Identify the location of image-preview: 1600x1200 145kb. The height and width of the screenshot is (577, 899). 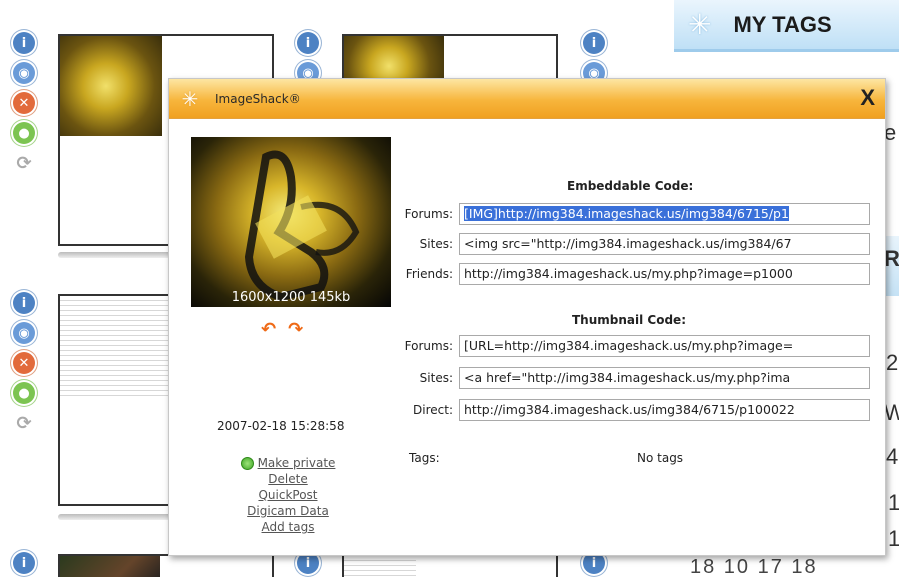
(291, 222).